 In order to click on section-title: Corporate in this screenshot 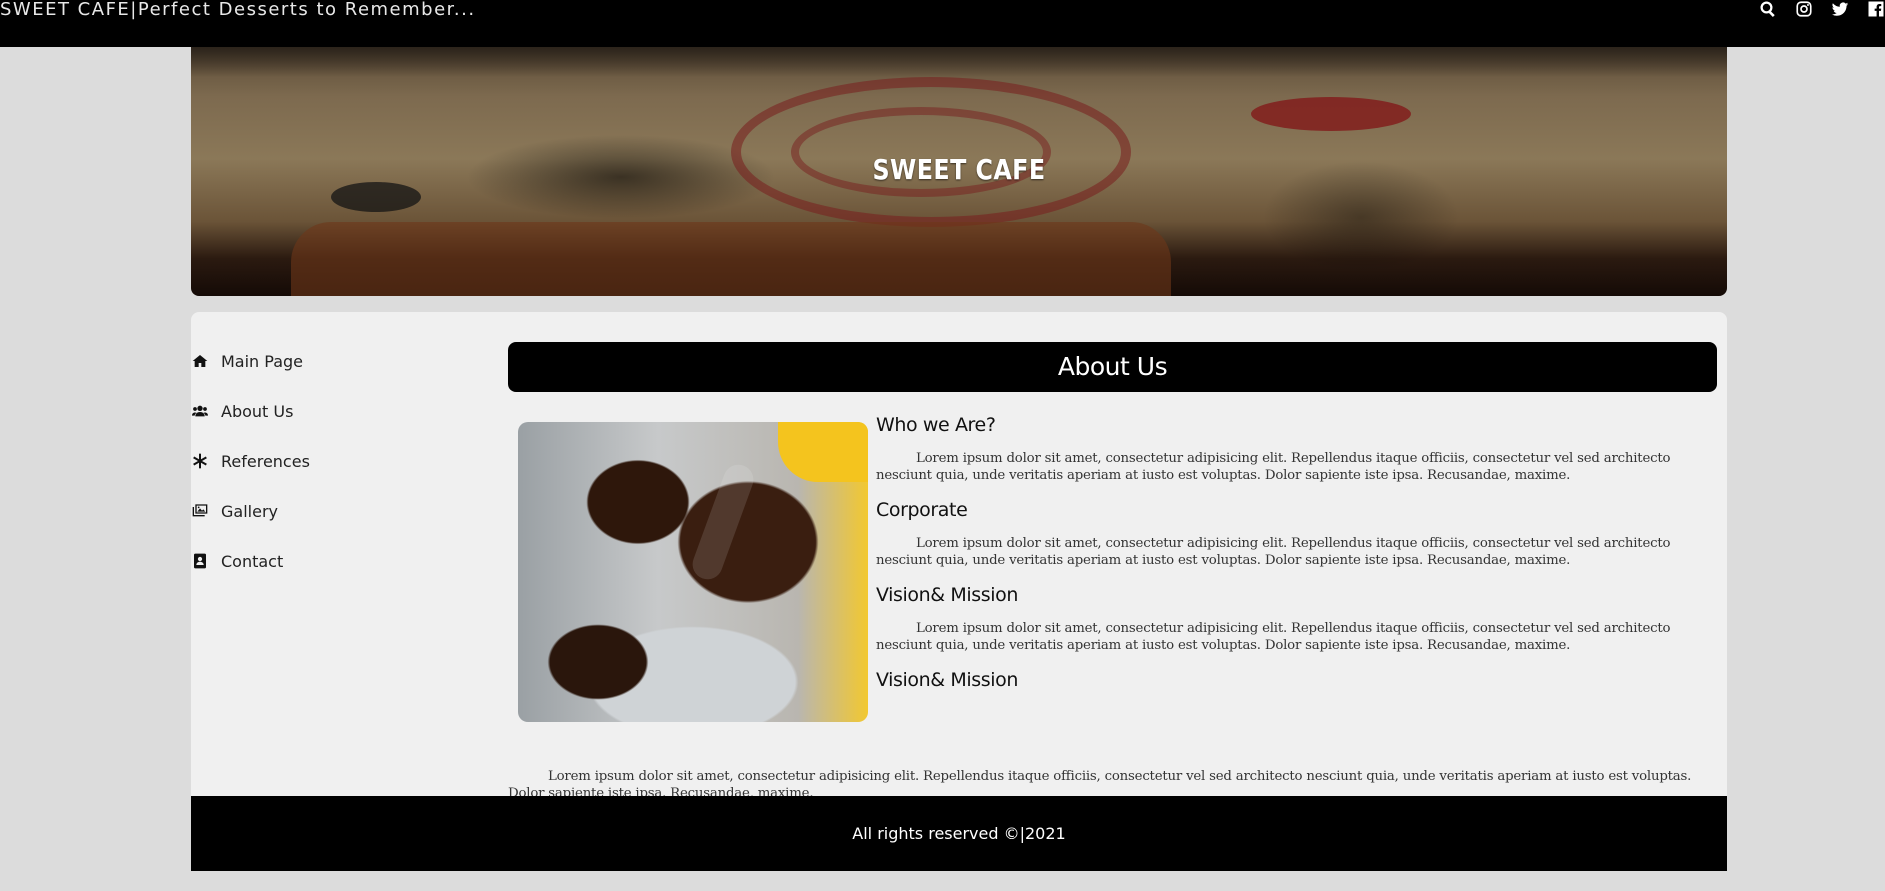, I will do `click(922, 510)`.